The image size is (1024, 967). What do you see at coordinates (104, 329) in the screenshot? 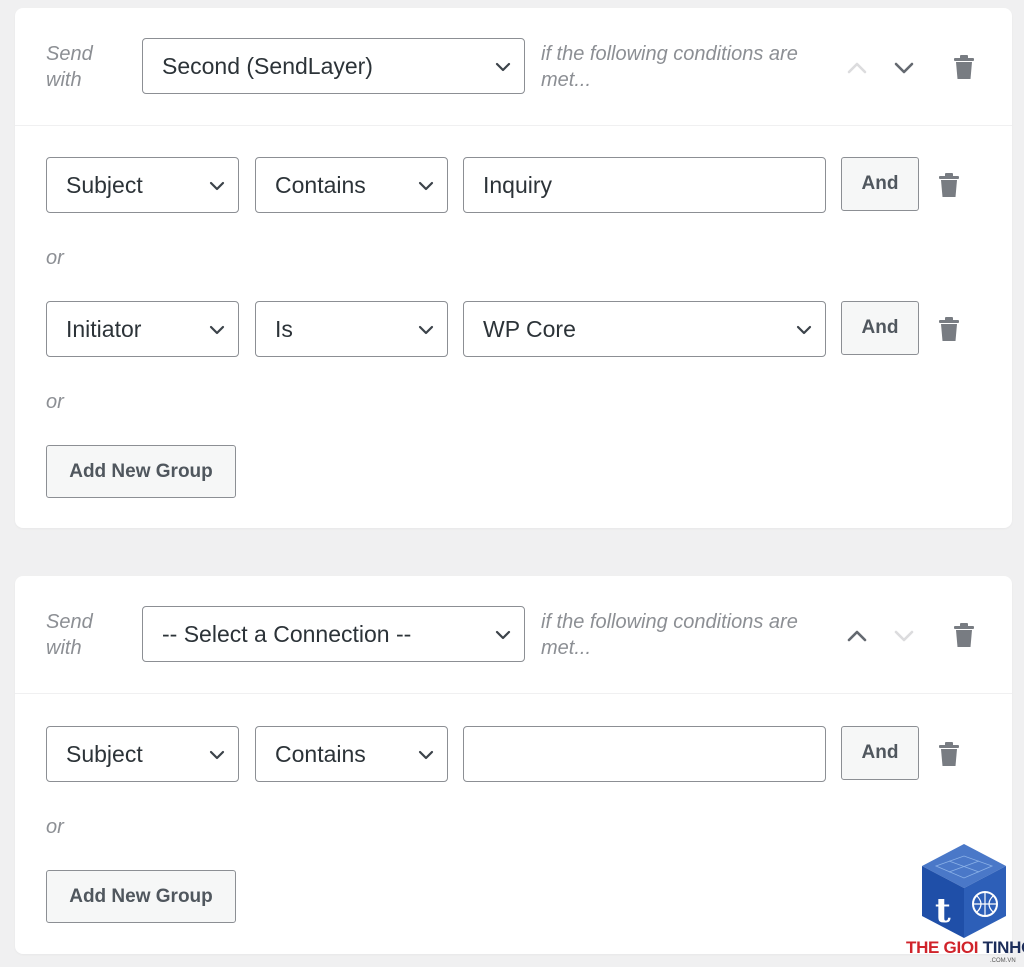
I see `condition-field-value: Initiator` at bounding box center [104, 329].